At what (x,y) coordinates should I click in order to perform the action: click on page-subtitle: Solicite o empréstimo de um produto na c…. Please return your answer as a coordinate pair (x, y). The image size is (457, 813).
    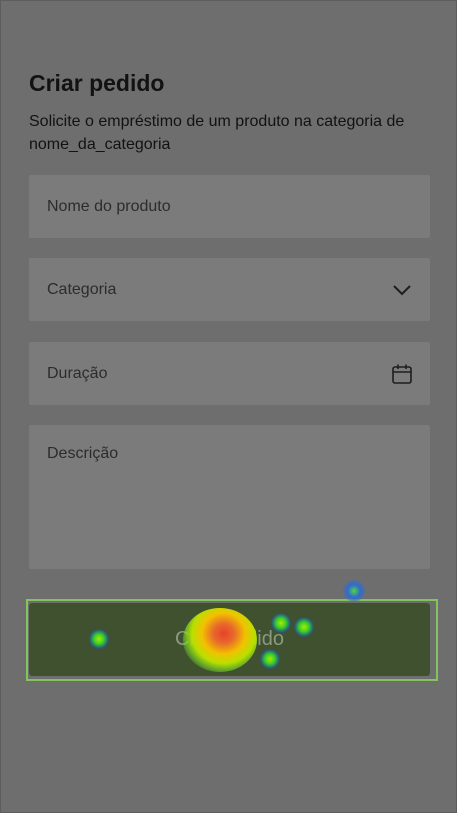
    Looking at the image, I should click on (217, 133).